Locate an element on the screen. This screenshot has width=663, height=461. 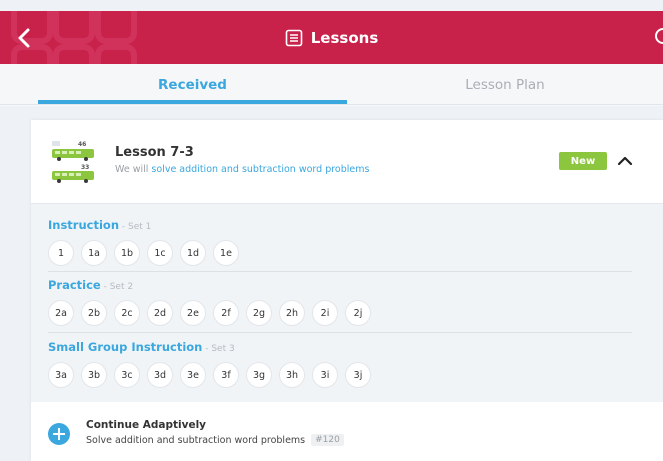
problem-chip: 3c is located at coordinates (127, 375).